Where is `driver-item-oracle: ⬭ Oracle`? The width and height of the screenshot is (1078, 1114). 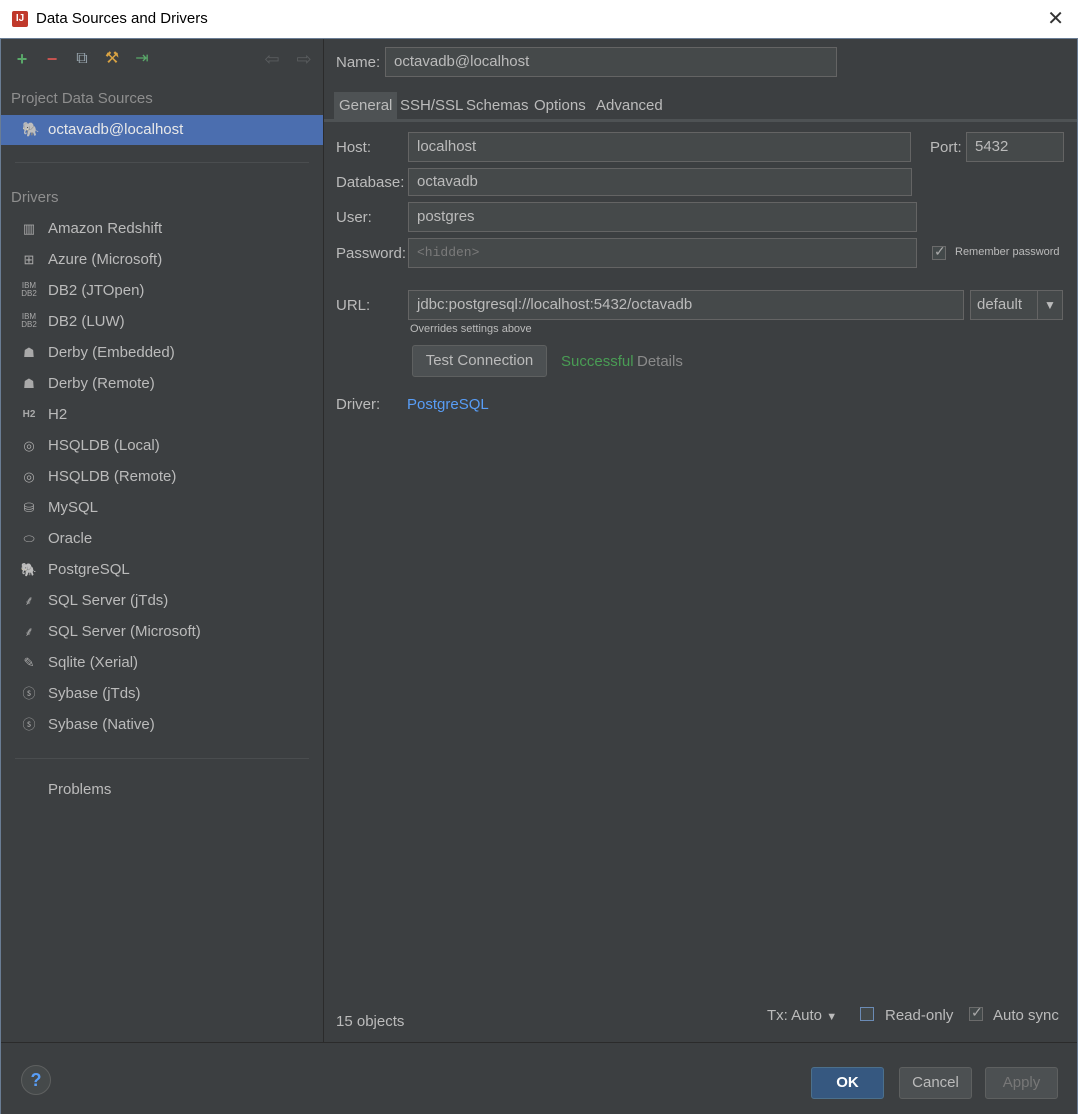
driver-item-oracle: ⬭ Oracle is located at coordinates (162, 539).